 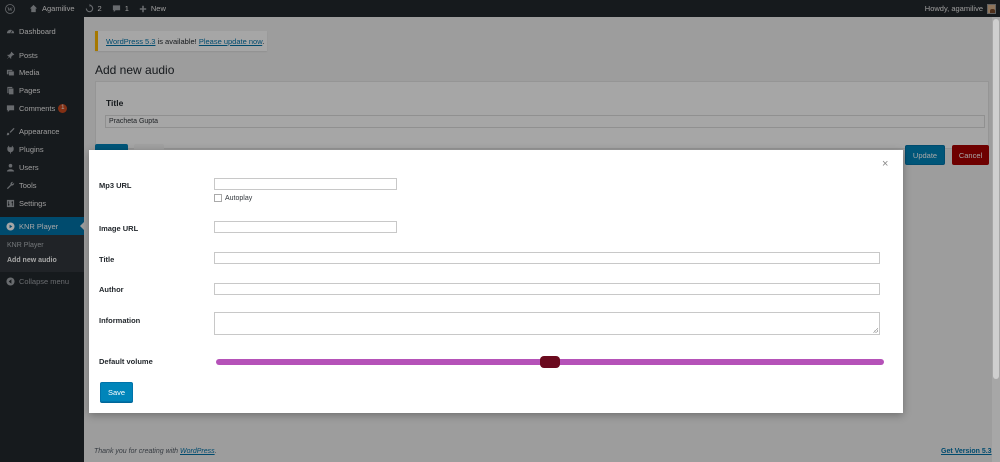 What do you see at coordinates (547, 258) in the screenshot?
I see `title-field` at bounding box center [547, 258].